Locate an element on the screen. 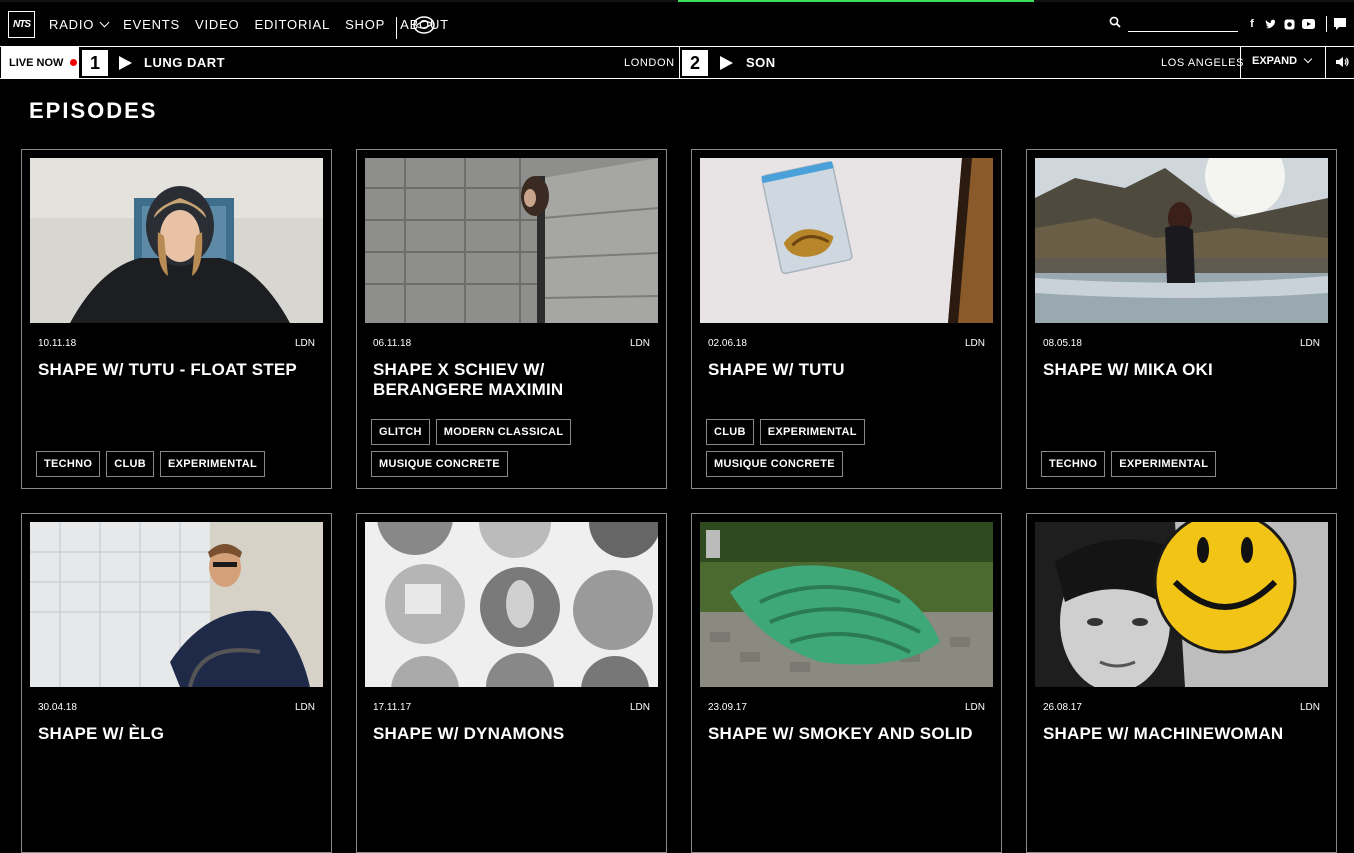  genre-tags: CLUB EXPERIMENTAL MUSIQUE CONCRETE is located at coordinates (851, 448).